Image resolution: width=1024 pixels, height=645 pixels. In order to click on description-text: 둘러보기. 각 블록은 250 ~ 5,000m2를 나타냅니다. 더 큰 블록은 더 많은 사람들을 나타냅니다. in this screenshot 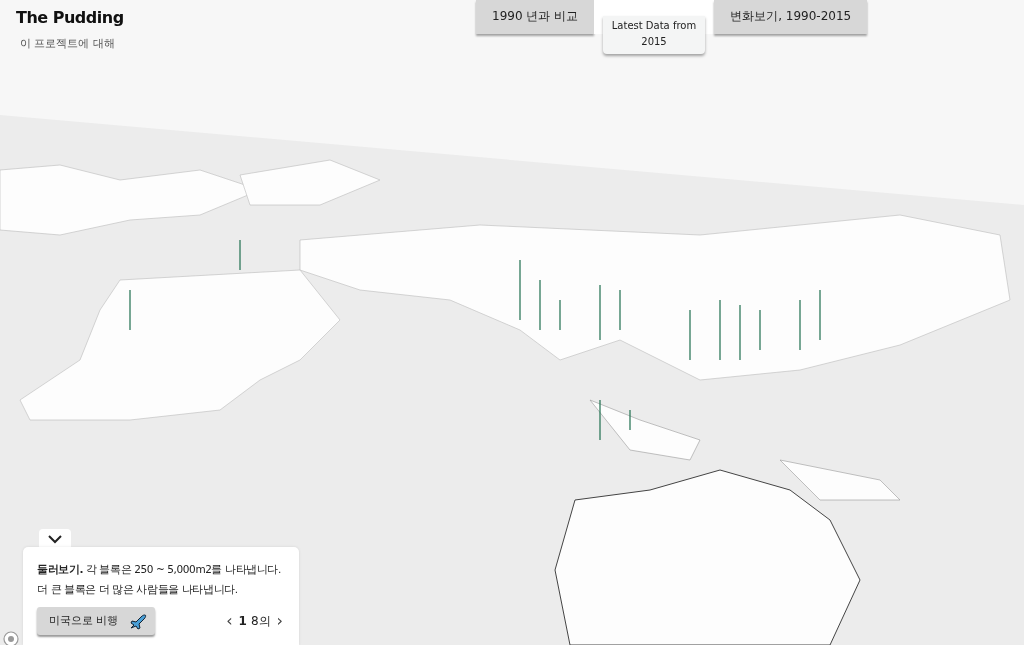, I will do `click(159, 579)`.